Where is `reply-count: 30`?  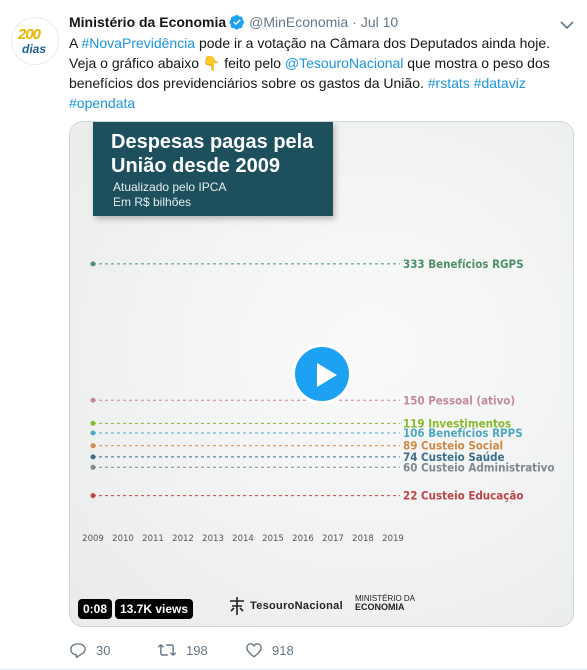
reply-count: 30 is located at coordinates (103, 650).